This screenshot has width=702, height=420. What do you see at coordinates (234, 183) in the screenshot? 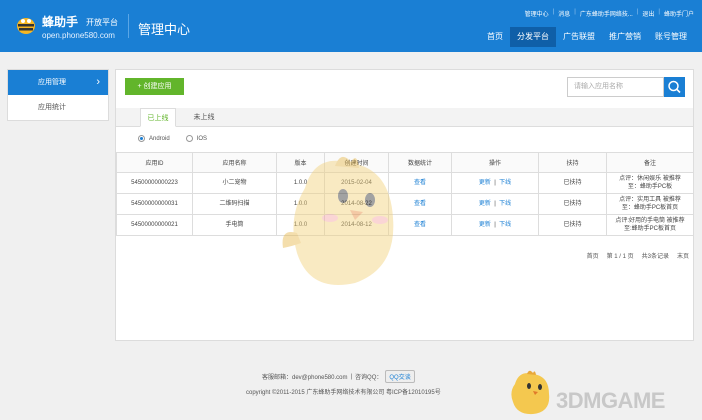
I see `cell-name: 小二宠物` at bounding box center [234, 183].